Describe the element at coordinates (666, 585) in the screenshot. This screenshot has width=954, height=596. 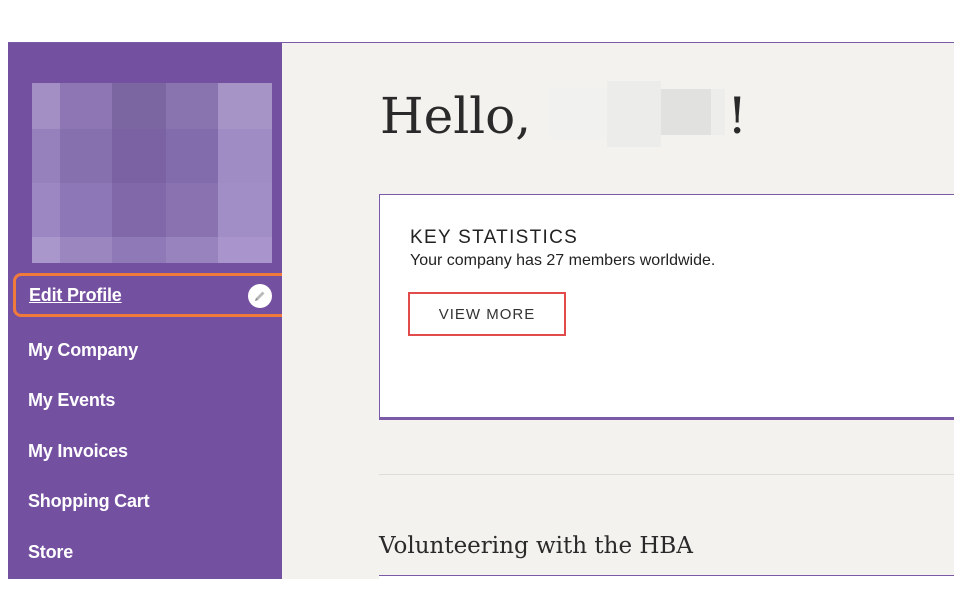
I see `volunteering-card` at that location.